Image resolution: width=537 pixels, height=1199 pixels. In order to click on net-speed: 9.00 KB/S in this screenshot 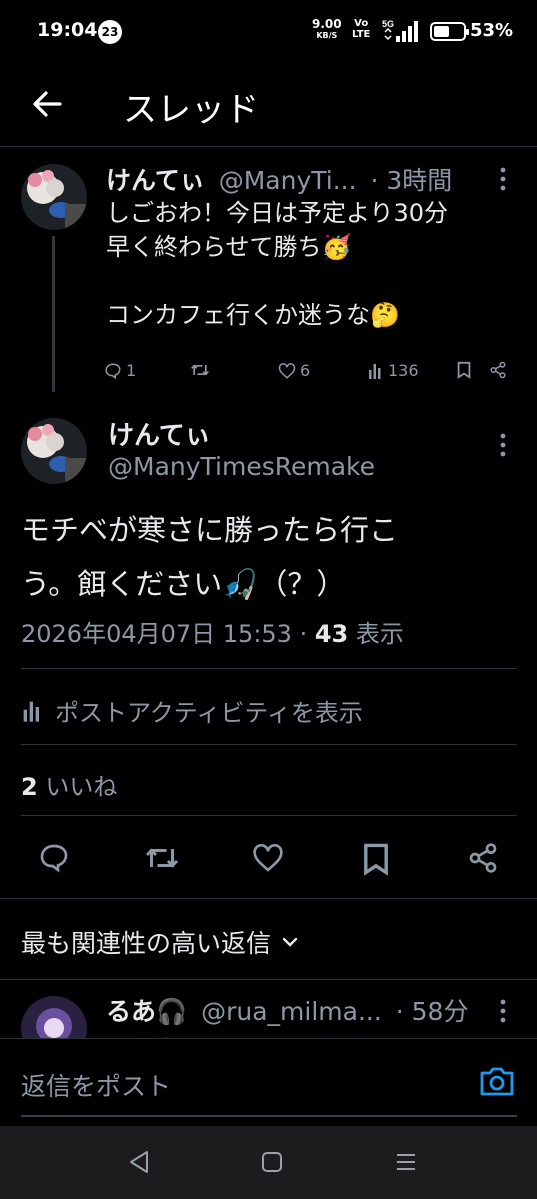, I will do `click(327, 30)`.